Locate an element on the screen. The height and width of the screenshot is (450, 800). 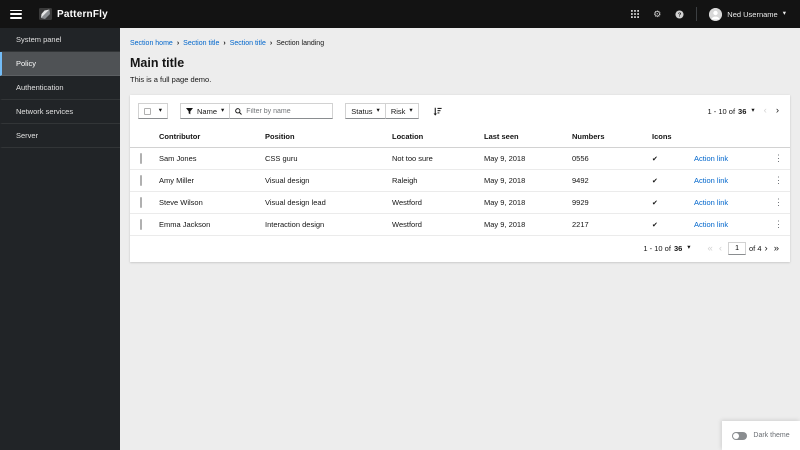
user-menu: Ned Username ▾ is located at coordinates (747, 14).